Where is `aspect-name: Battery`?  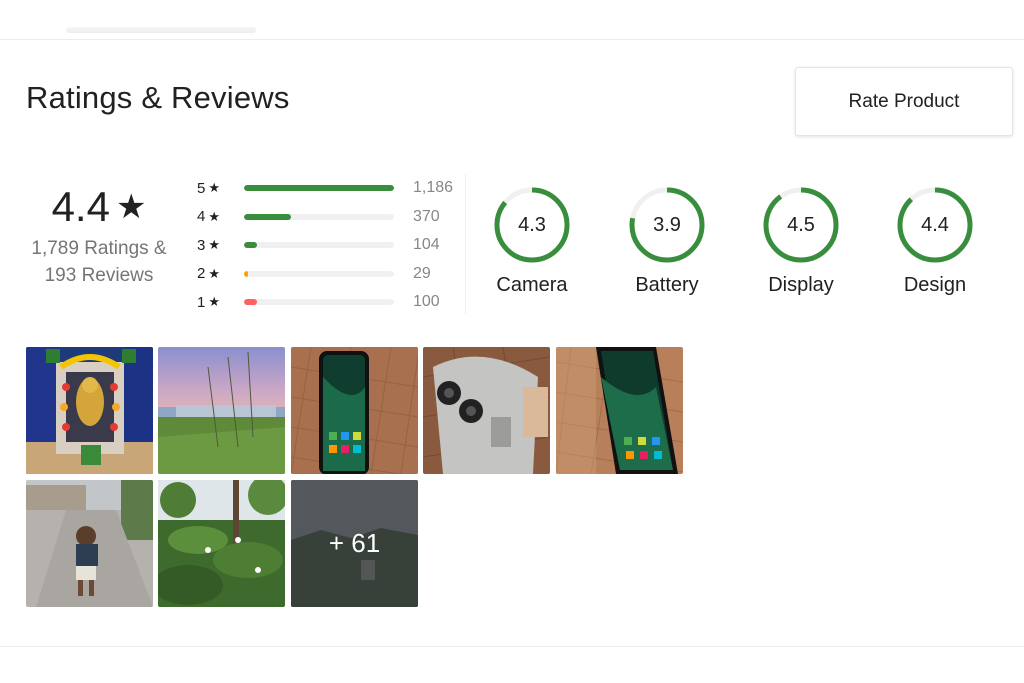 aspect-name: Battery is located at coordinates (667, 285).